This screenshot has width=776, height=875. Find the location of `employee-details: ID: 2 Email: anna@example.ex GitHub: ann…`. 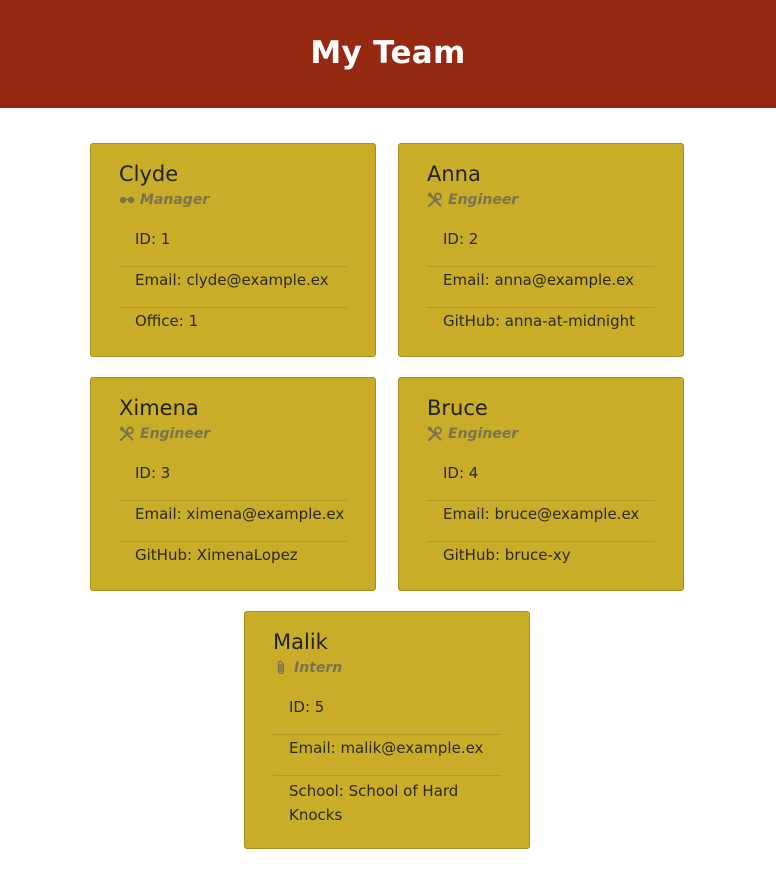

employee-details: ID: 2 Email: anna@example.ex GitHub: ann… is located at coordinates (541, 287).